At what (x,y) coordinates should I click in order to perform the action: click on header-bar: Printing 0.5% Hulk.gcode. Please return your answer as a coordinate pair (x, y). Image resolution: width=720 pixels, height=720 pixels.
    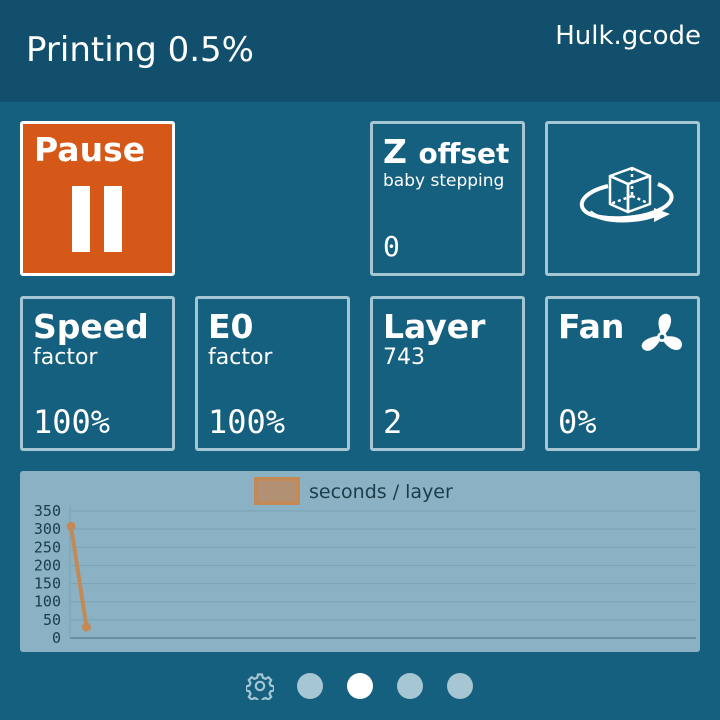
    Looking at the image, I should click on (360, 51).